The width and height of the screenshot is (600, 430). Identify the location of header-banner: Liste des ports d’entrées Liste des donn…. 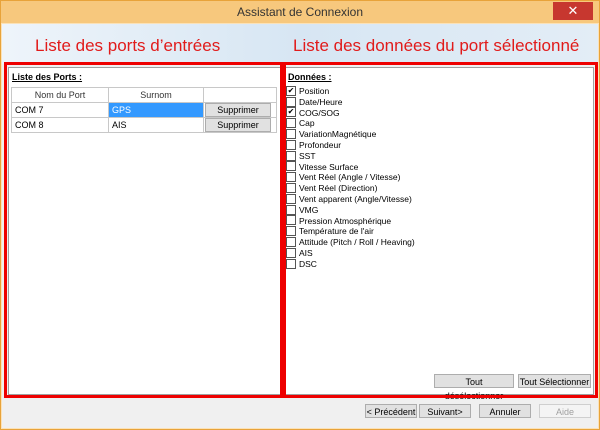
(300, 44).